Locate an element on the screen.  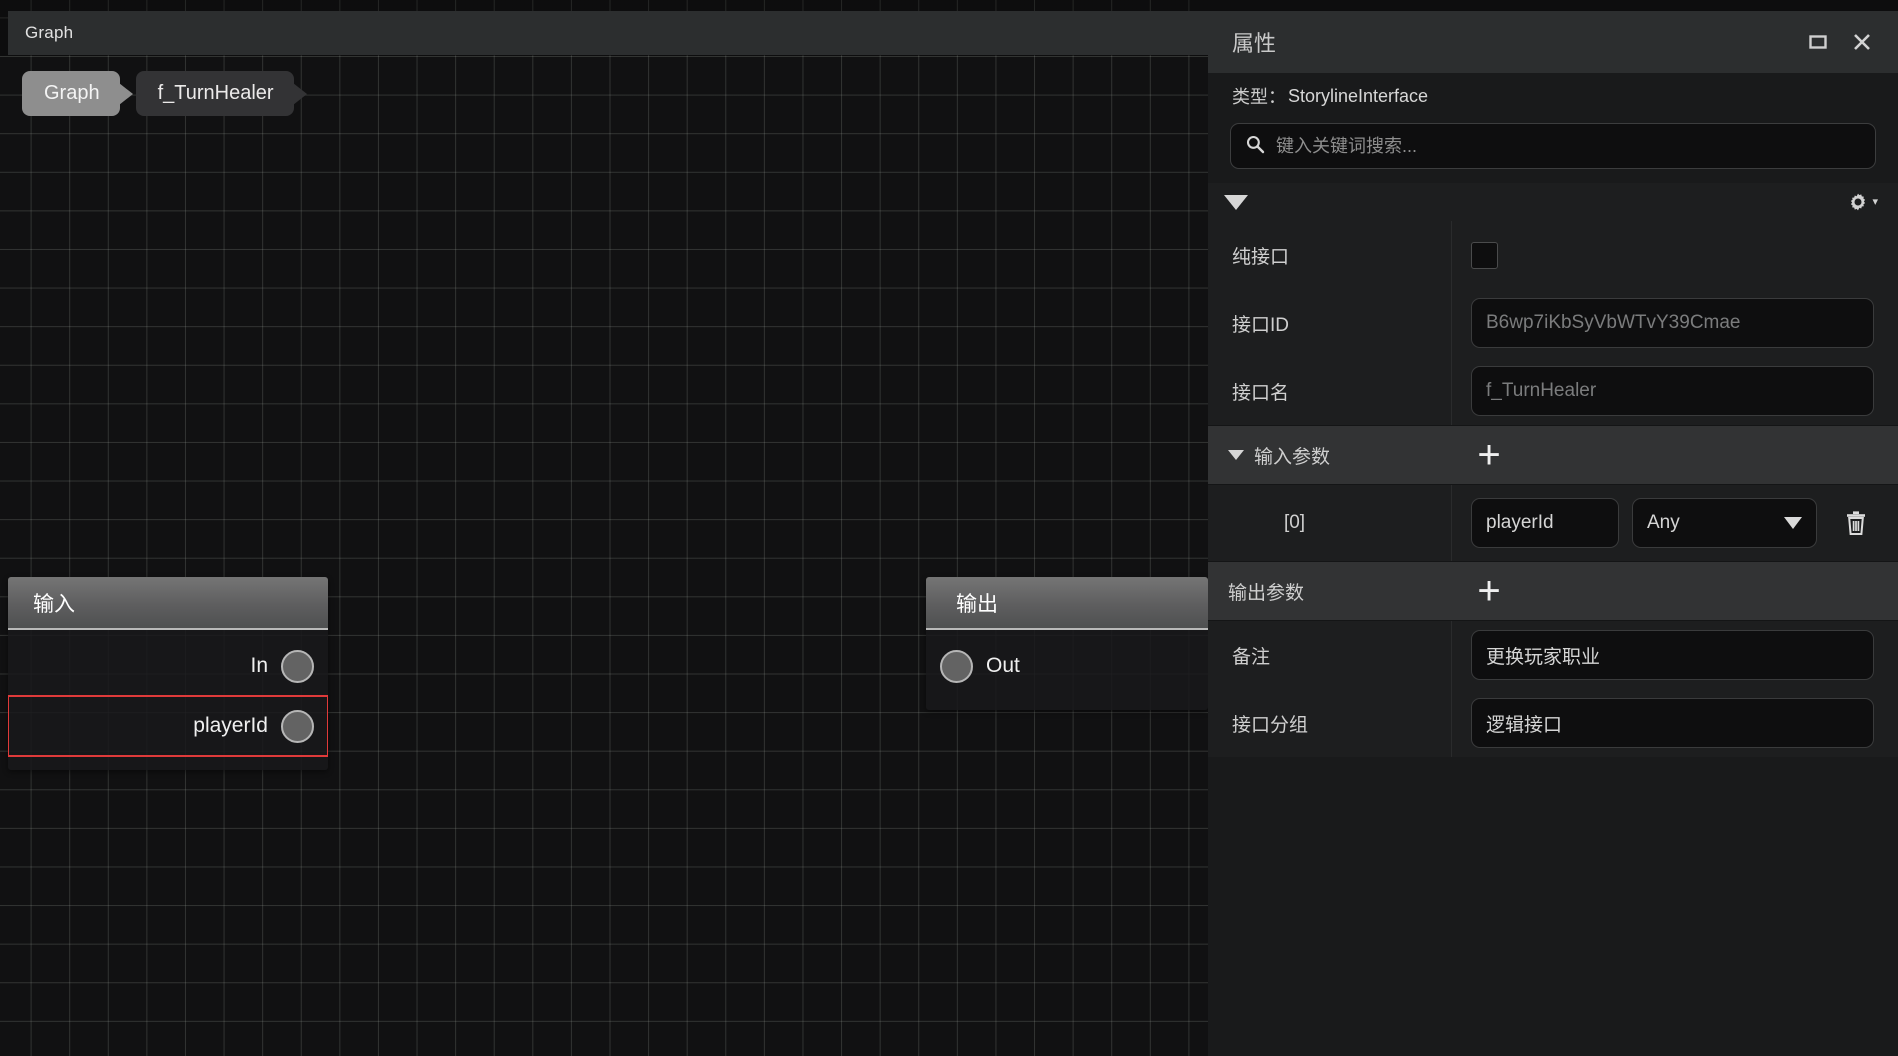
add-input-param-button: + is located at coordinates (1489, 455).